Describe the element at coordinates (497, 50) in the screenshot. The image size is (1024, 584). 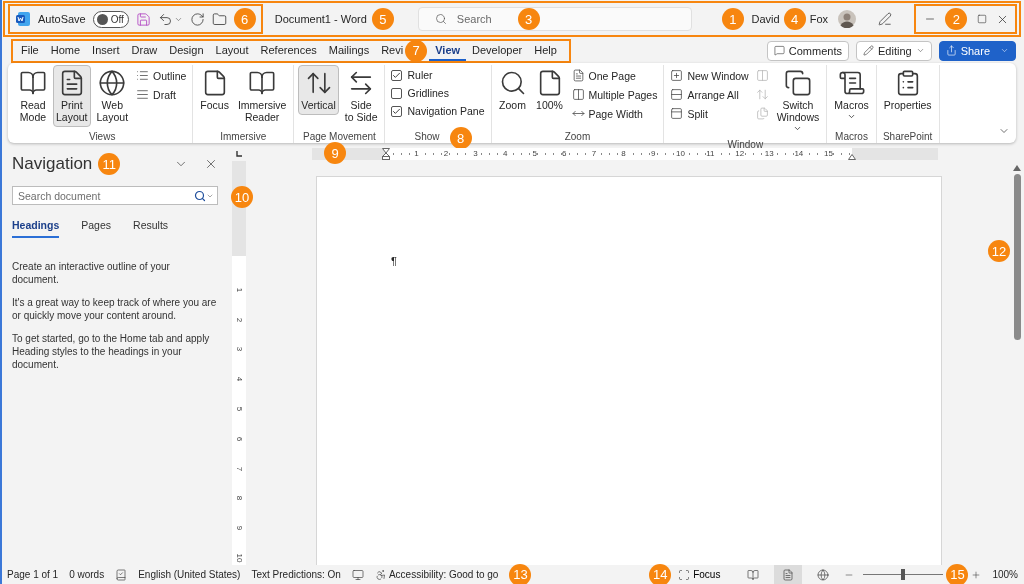
I see `ribbon-tab: Developer` at that location.